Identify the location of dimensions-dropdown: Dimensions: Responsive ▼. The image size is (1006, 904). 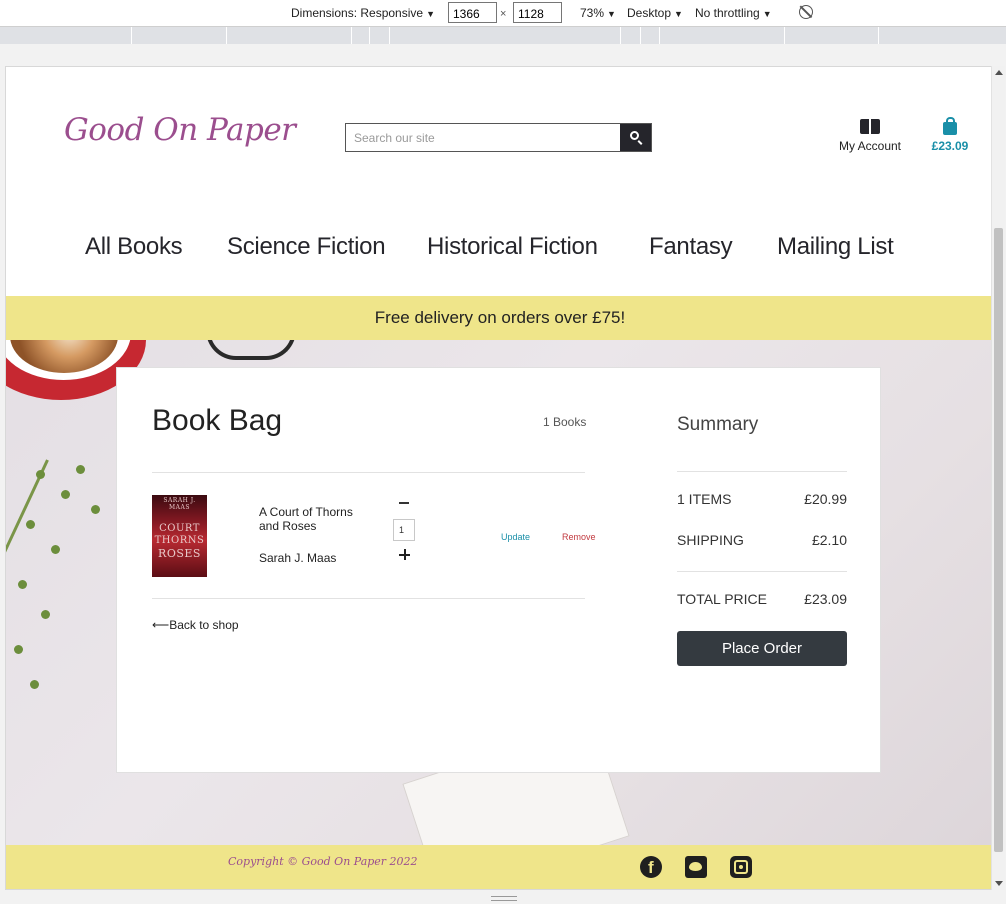
(363, 13).